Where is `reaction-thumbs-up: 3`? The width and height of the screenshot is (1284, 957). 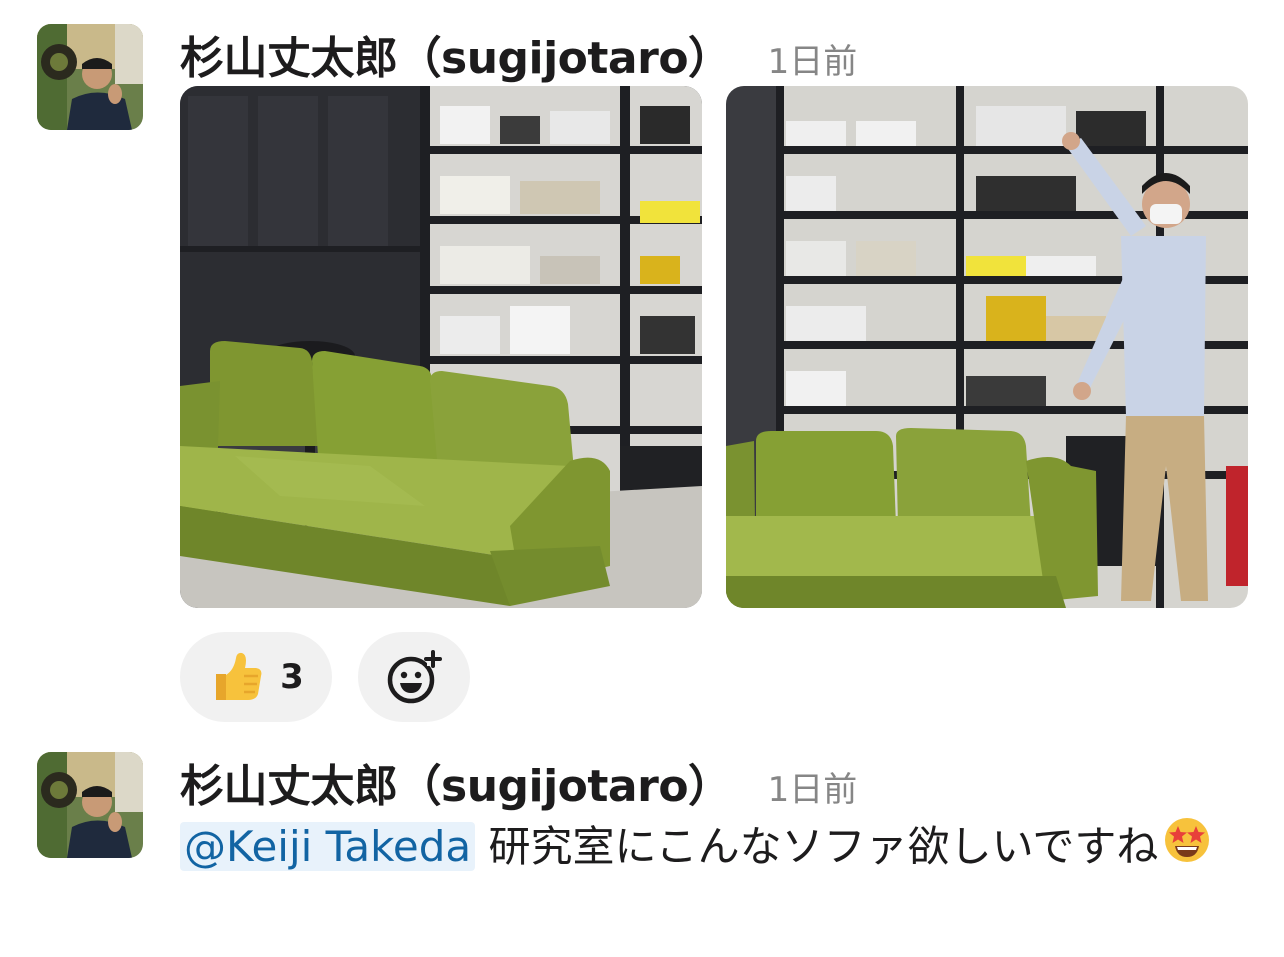
reaction-thumbs-up: 3 is located at coordinates (256, 677).